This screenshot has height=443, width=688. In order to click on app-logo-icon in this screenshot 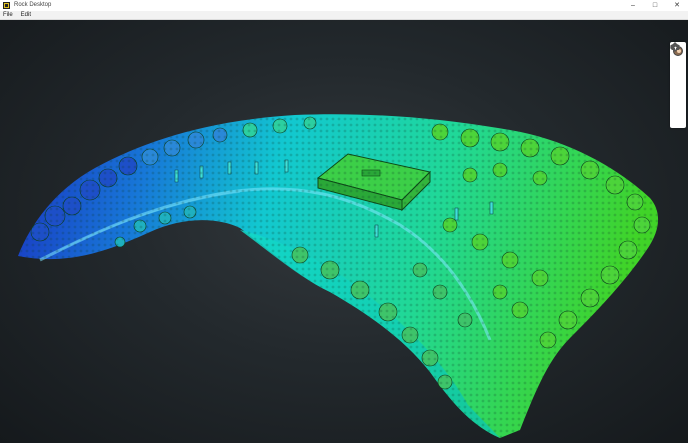, I will do `click(6, 5)`.